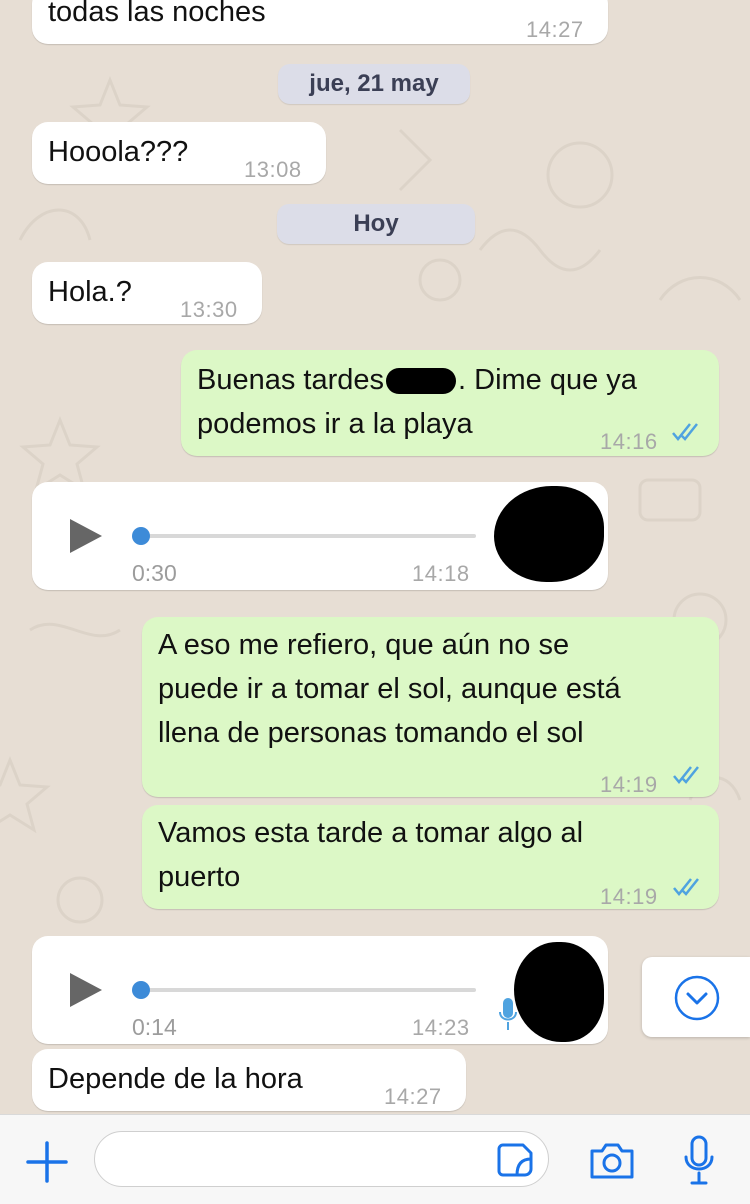 The image size is (750, 1204). What do you see at coordinates (421, 381) in the screenshot?
I see `redacted-name` at bounding box center [421, 381].